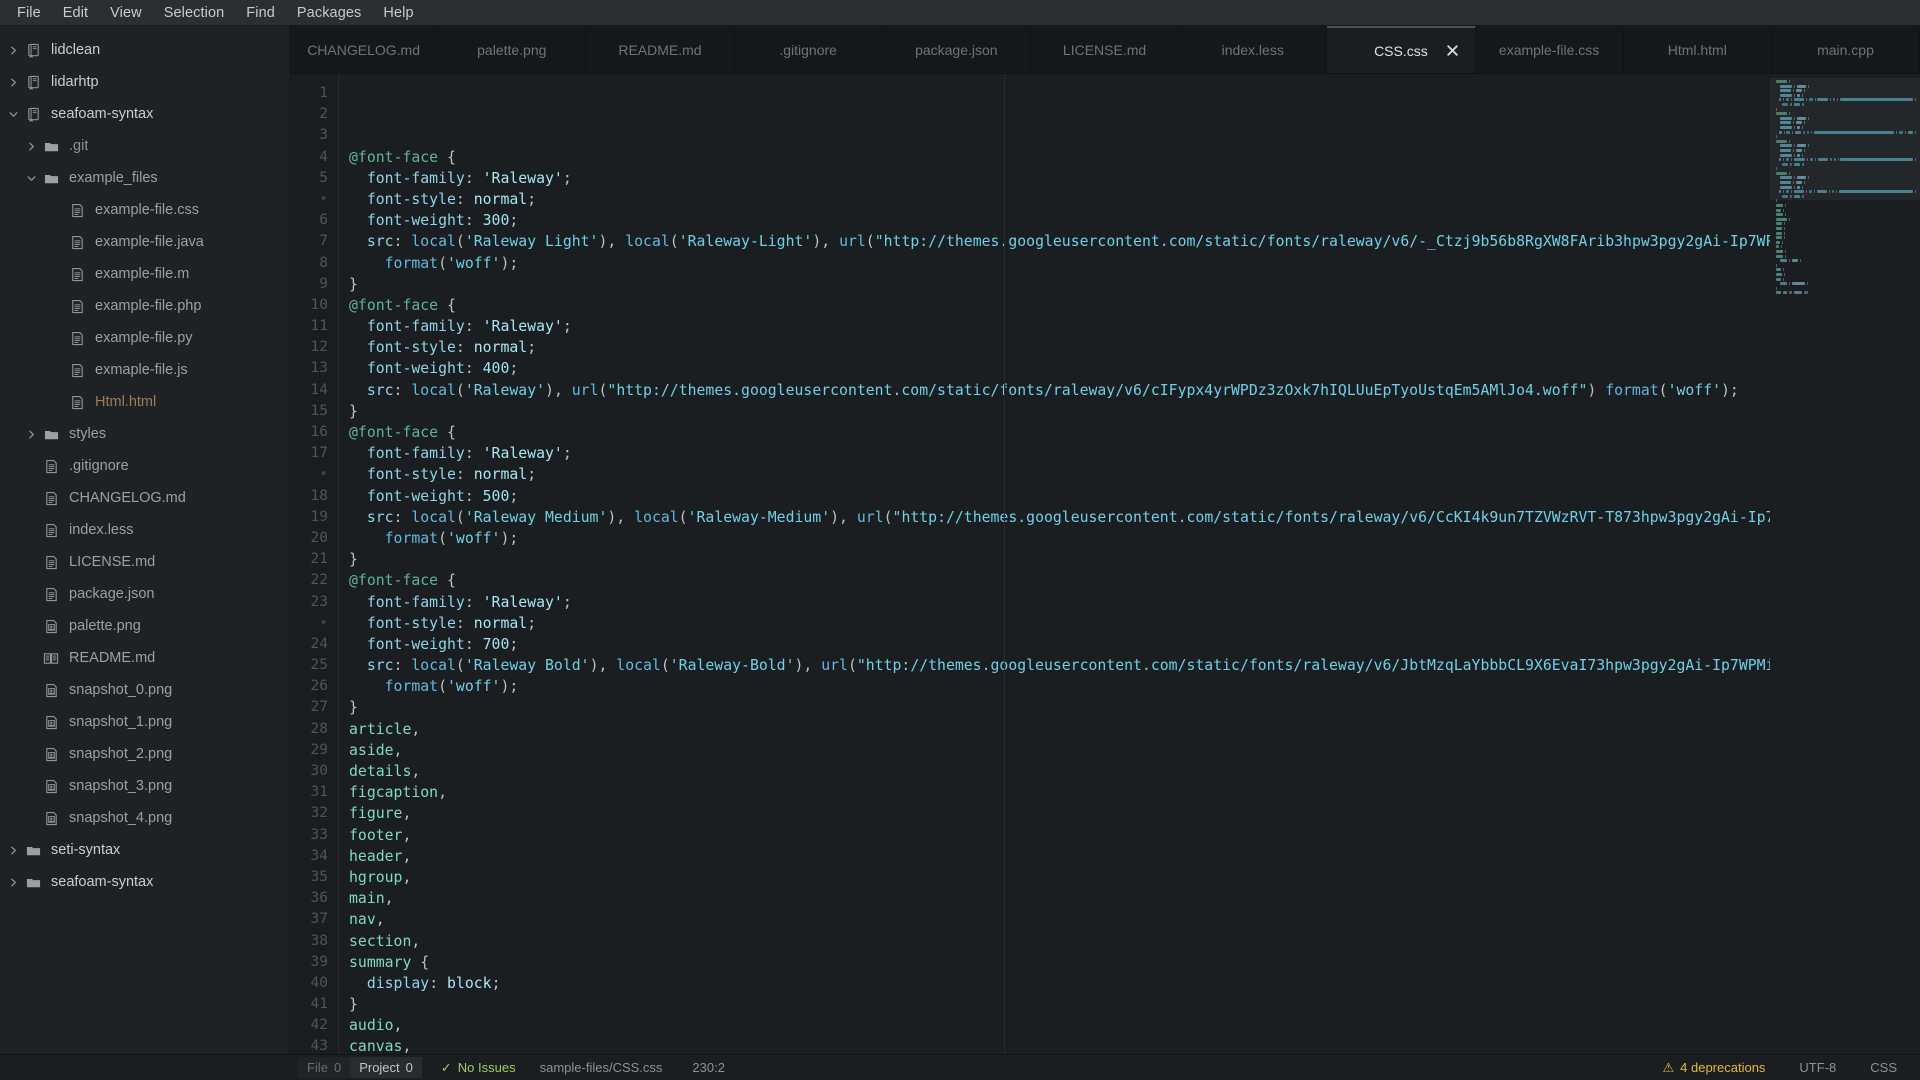 The image size is (1920, 1080). What do you see at coordinates (144, 434) in the screenshot?
I see `tree-folder-styles: styles` at bounding box center [144, 434].